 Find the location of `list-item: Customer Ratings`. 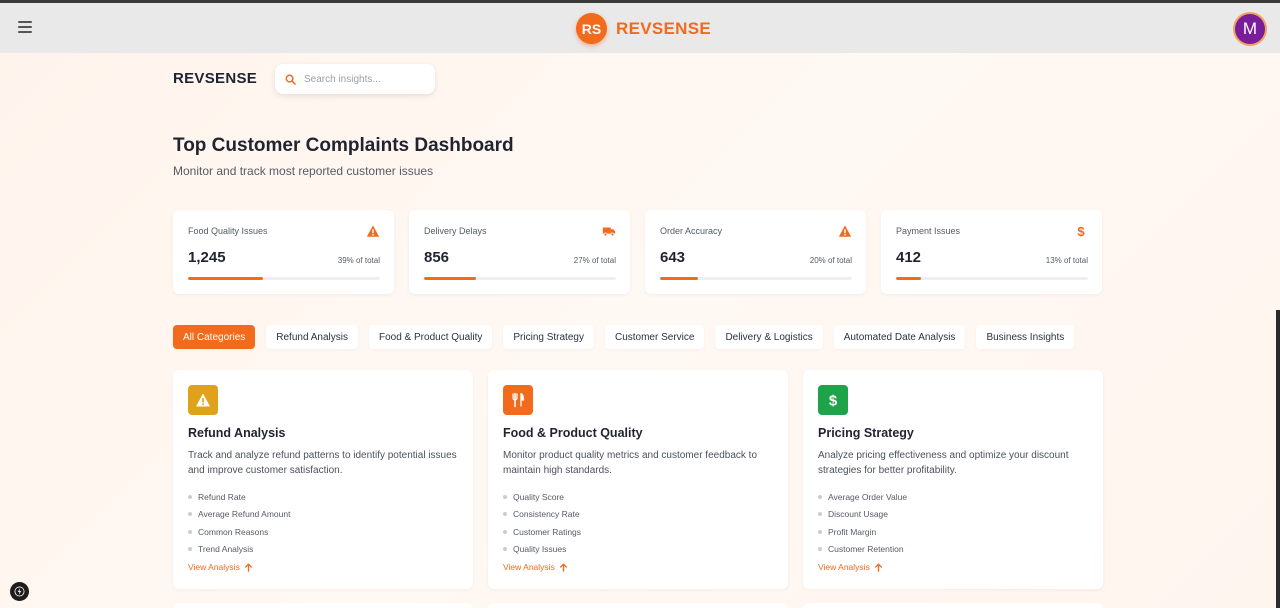

list-item: Customer Ratings is located at coordinates (542, 532).